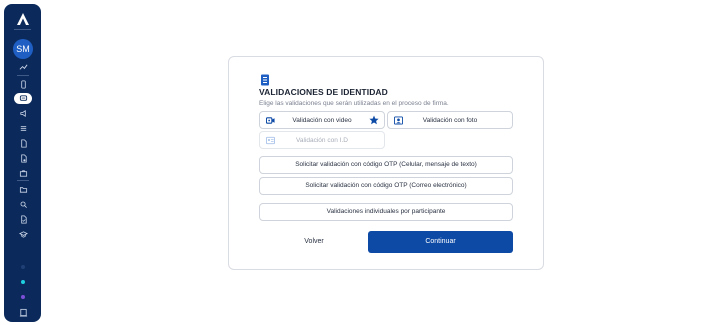 The width and height of the screenshot is (720, 325). Describe the element at coordinates (23, 204) in the screenshot. I see `search-icon` at that location.